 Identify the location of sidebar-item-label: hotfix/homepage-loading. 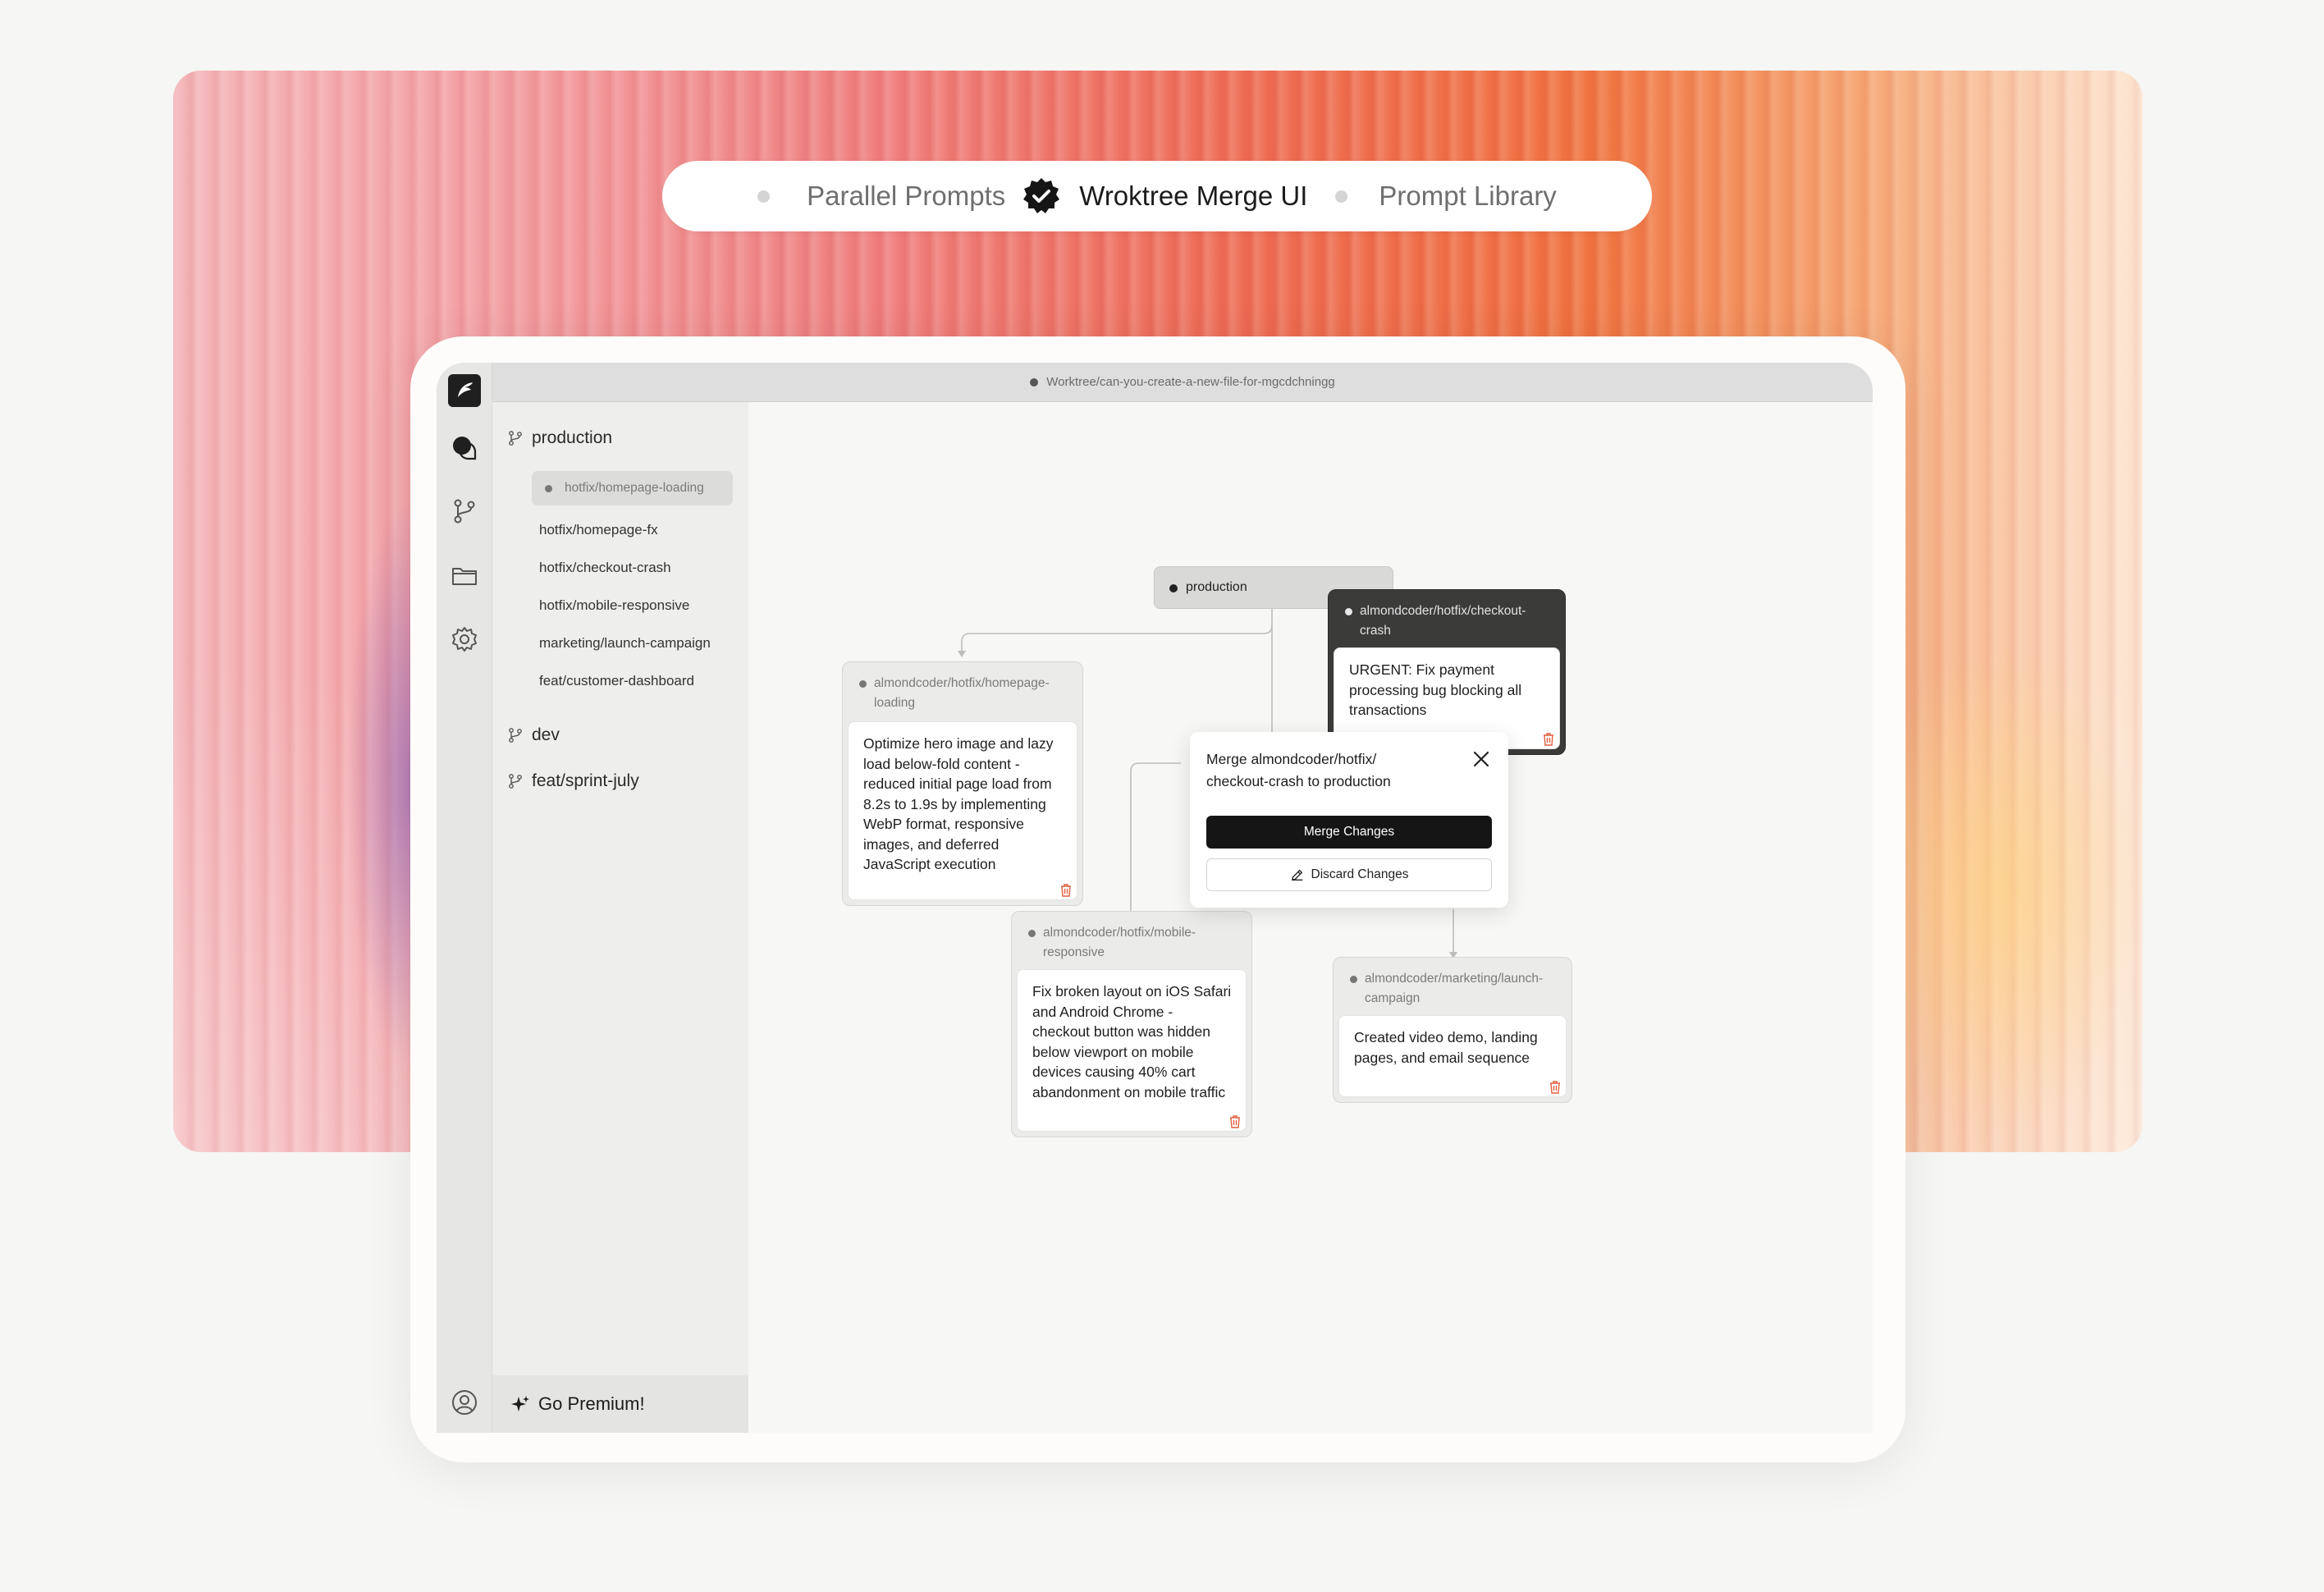
(634, 488).